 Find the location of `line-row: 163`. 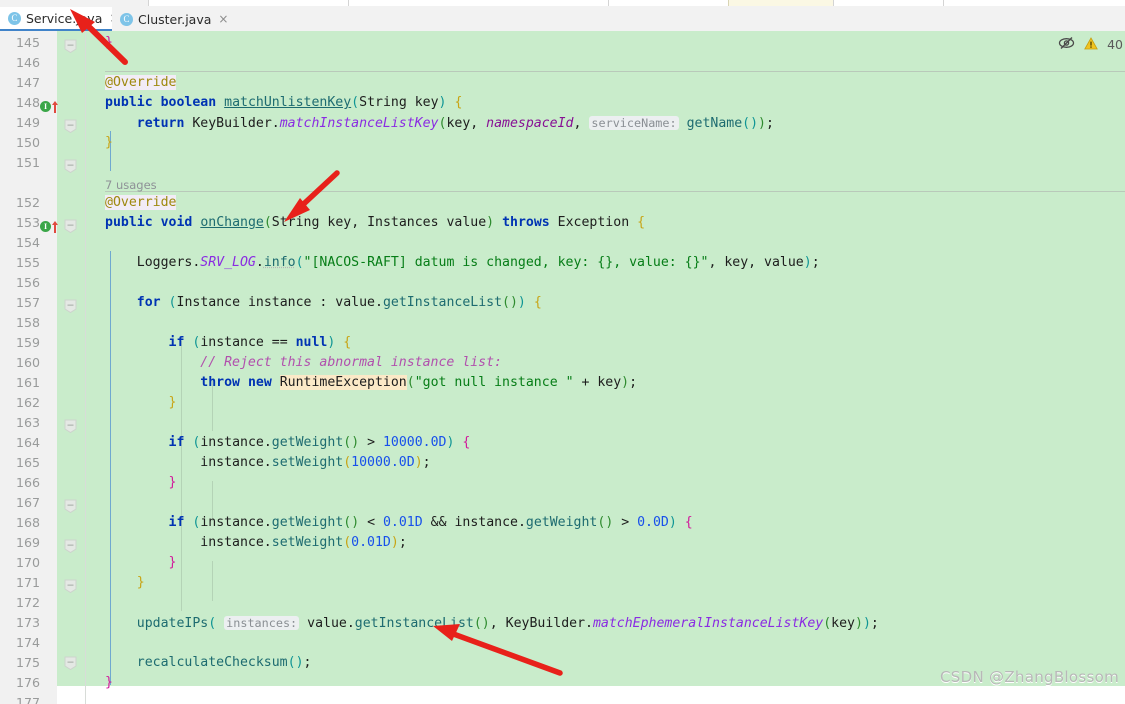

line-row: 163 is located at coordinates (562, 423).